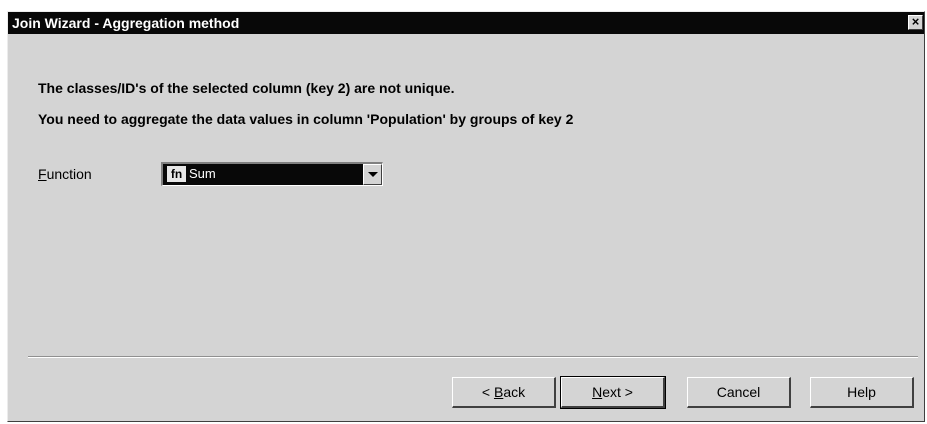 The width and height of the screenshot is (927, 424). Describe the element at coordinates (263, 174) in the screenshot. I see `function-dropdown-value-area: fn Sum` at that location.